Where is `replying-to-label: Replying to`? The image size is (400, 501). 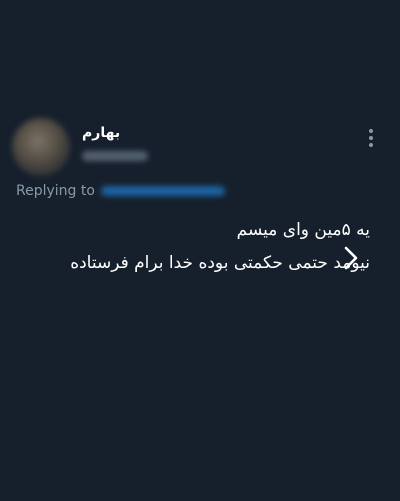 replying-to-label: Replying to is located at coordinates (55, 191).